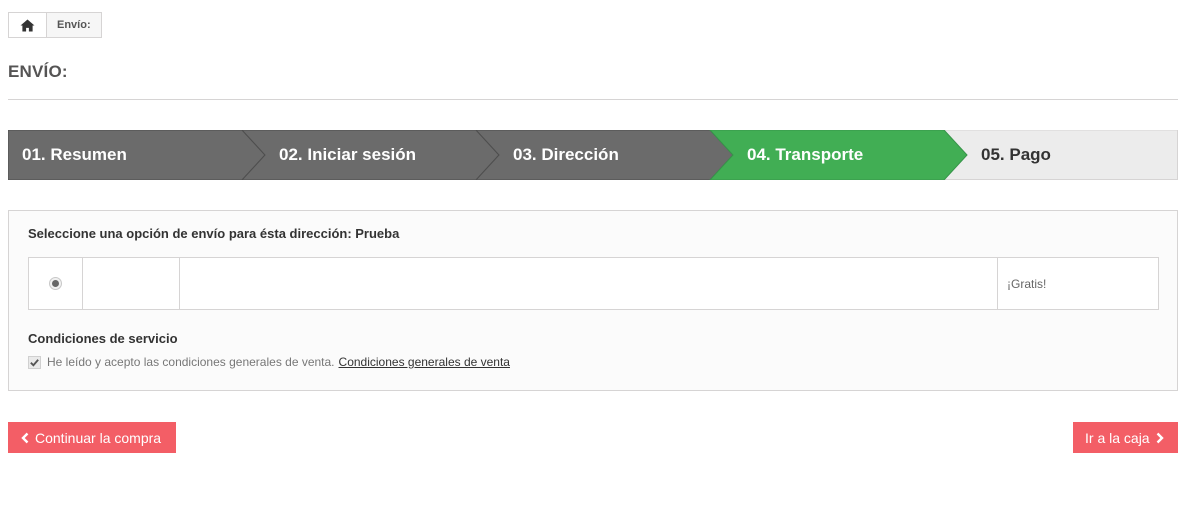  I want to click on breadcrumb-home-link, so click(28, 25).